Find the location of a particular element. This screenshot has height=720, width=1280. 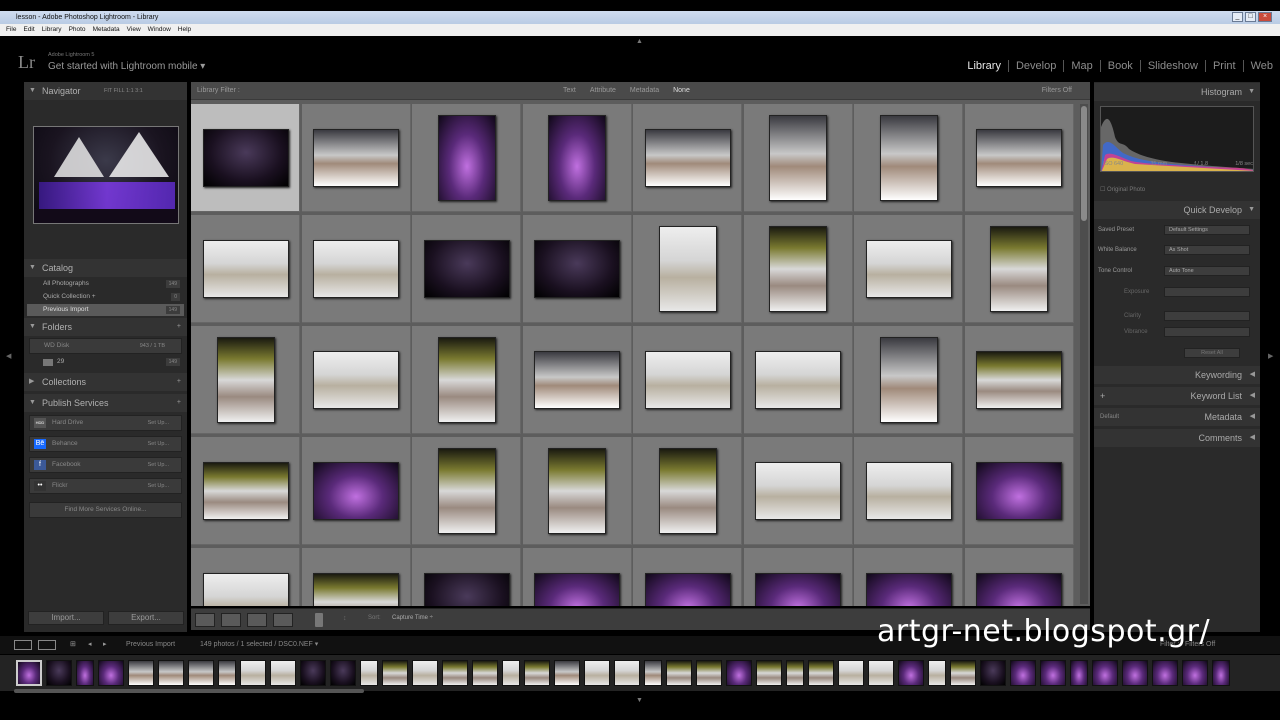

quick-develop-control is located at coordinates (1207, 332).